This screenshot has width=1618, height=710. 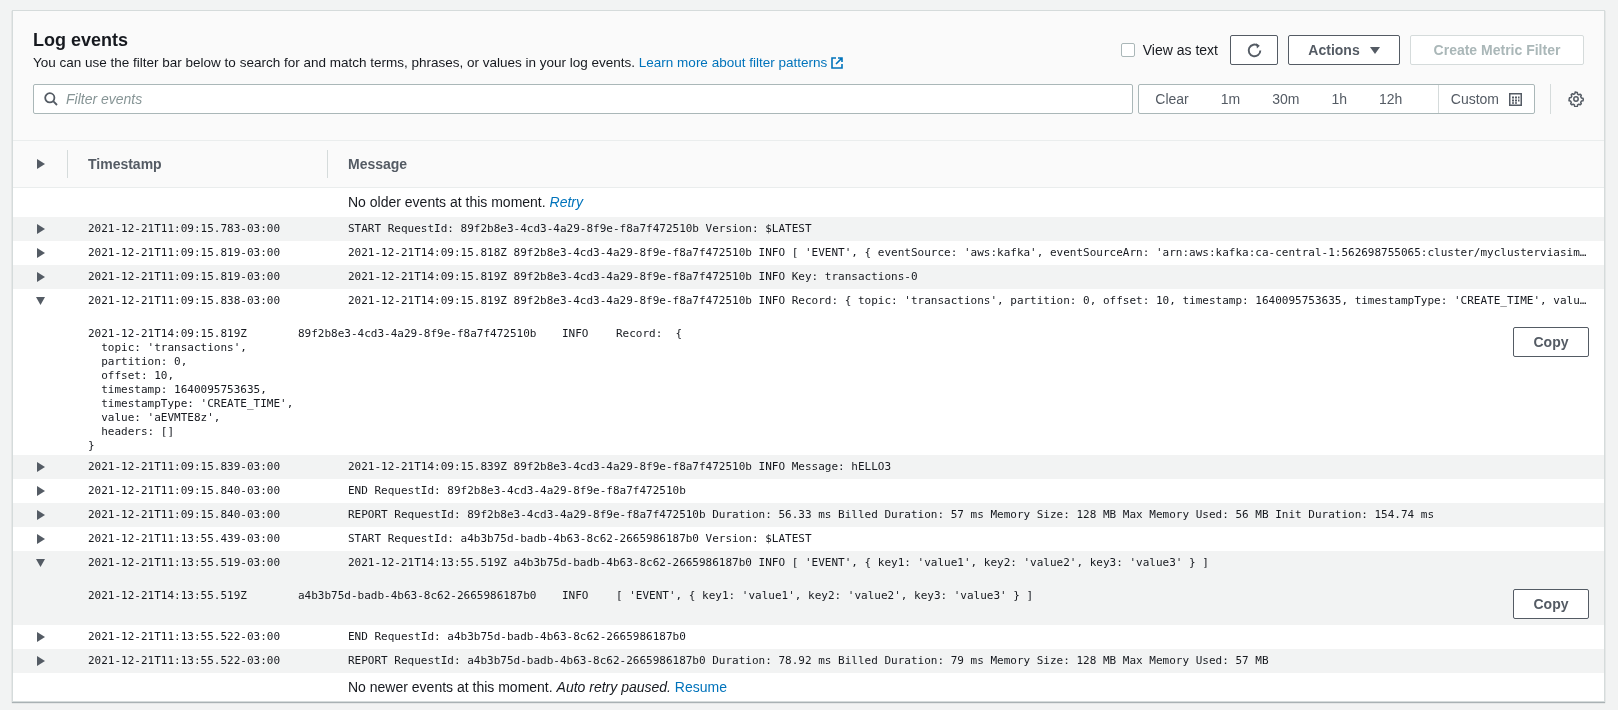 What do you see at coordinates (184, 562) in the screenshot?
I see `timestamp-cell-text: 2021-12-21T11:13:55.519-03:00` at bounding box center [184, 562].